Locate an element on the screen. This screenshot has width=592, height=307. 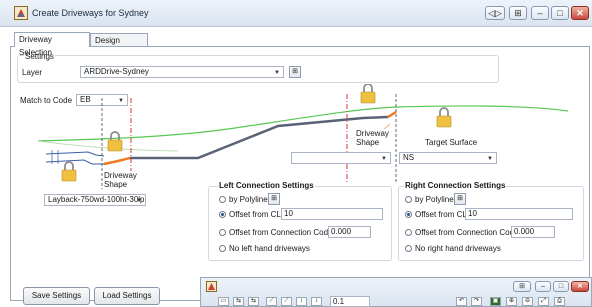
layback-select-value: Layback-750wd-100ht-30lp is located at coordinates (96, 199).